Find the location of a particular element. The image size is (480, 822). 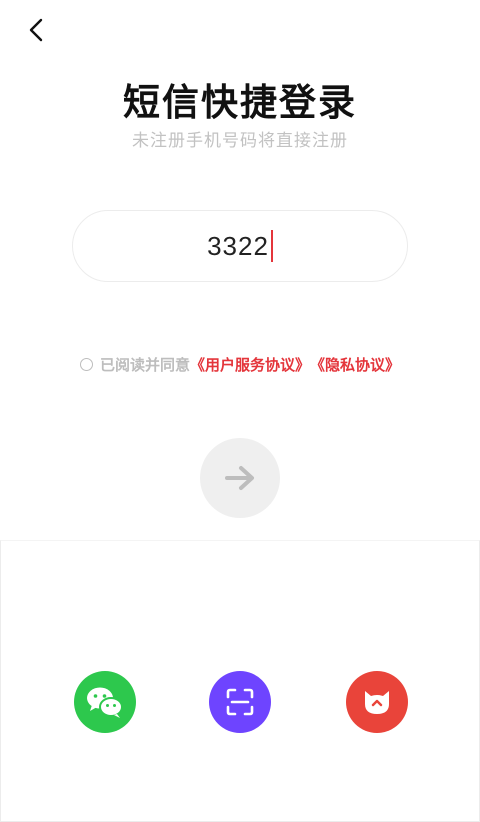

phone-input: 3322 is located at coordinates (240, 246).